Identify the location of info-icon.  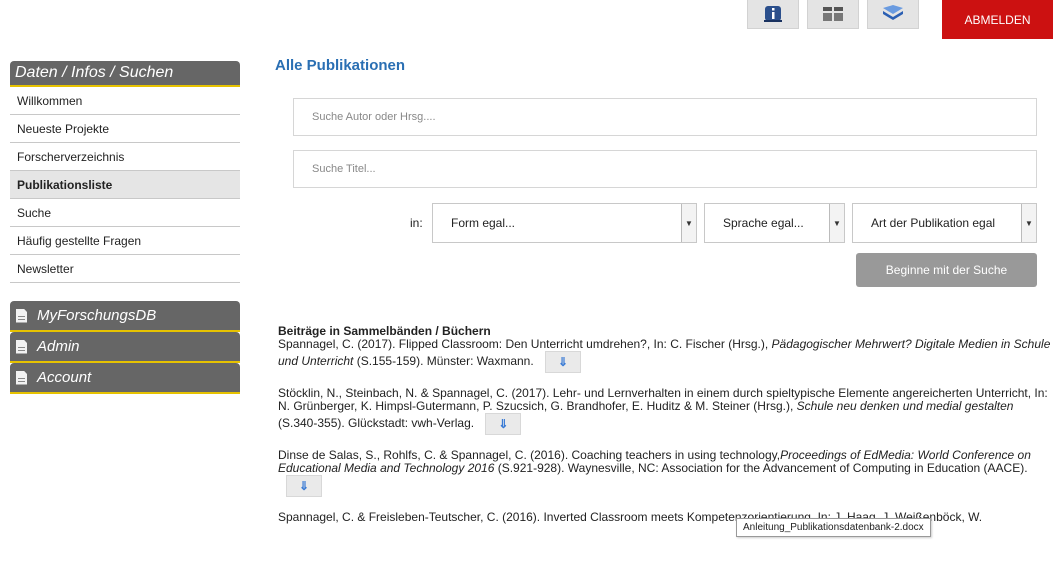
(773, 14).